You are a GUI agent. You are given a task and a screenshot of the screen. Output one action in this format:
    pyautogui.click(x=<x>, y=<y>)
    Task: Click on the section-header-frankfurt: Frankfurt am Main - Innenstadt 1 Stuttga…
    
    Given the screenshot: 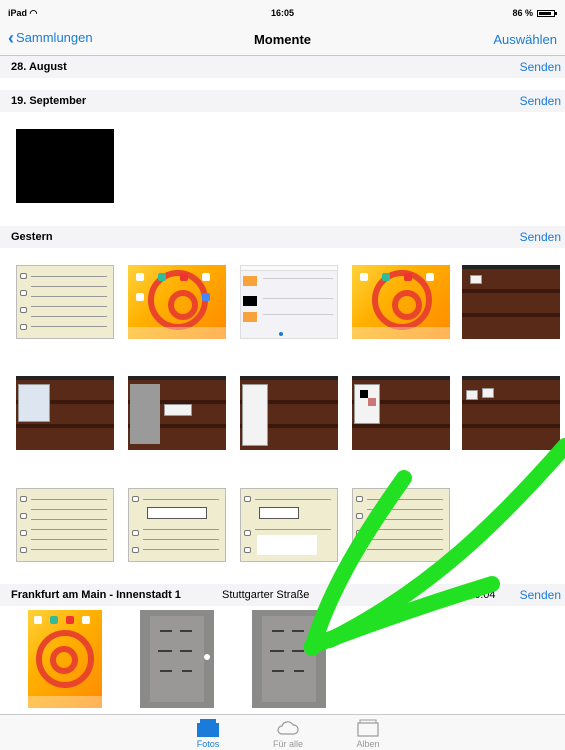 What is the action you would take?
    pyautogui.click(x=282, y=595)
    